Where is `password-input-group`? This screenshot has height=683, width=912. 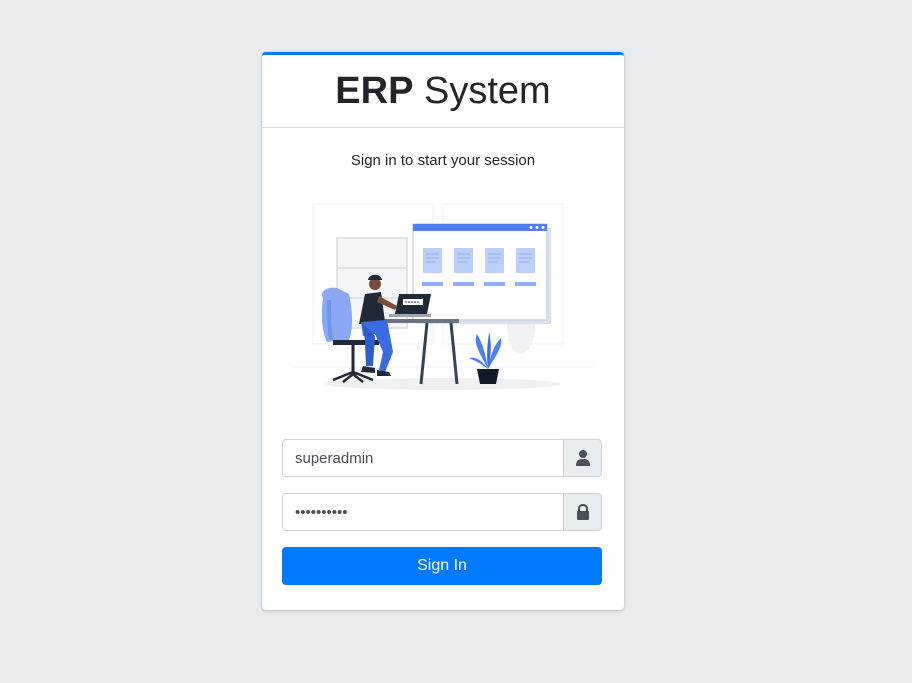
password-input-group is located at coordinates (442, 512).